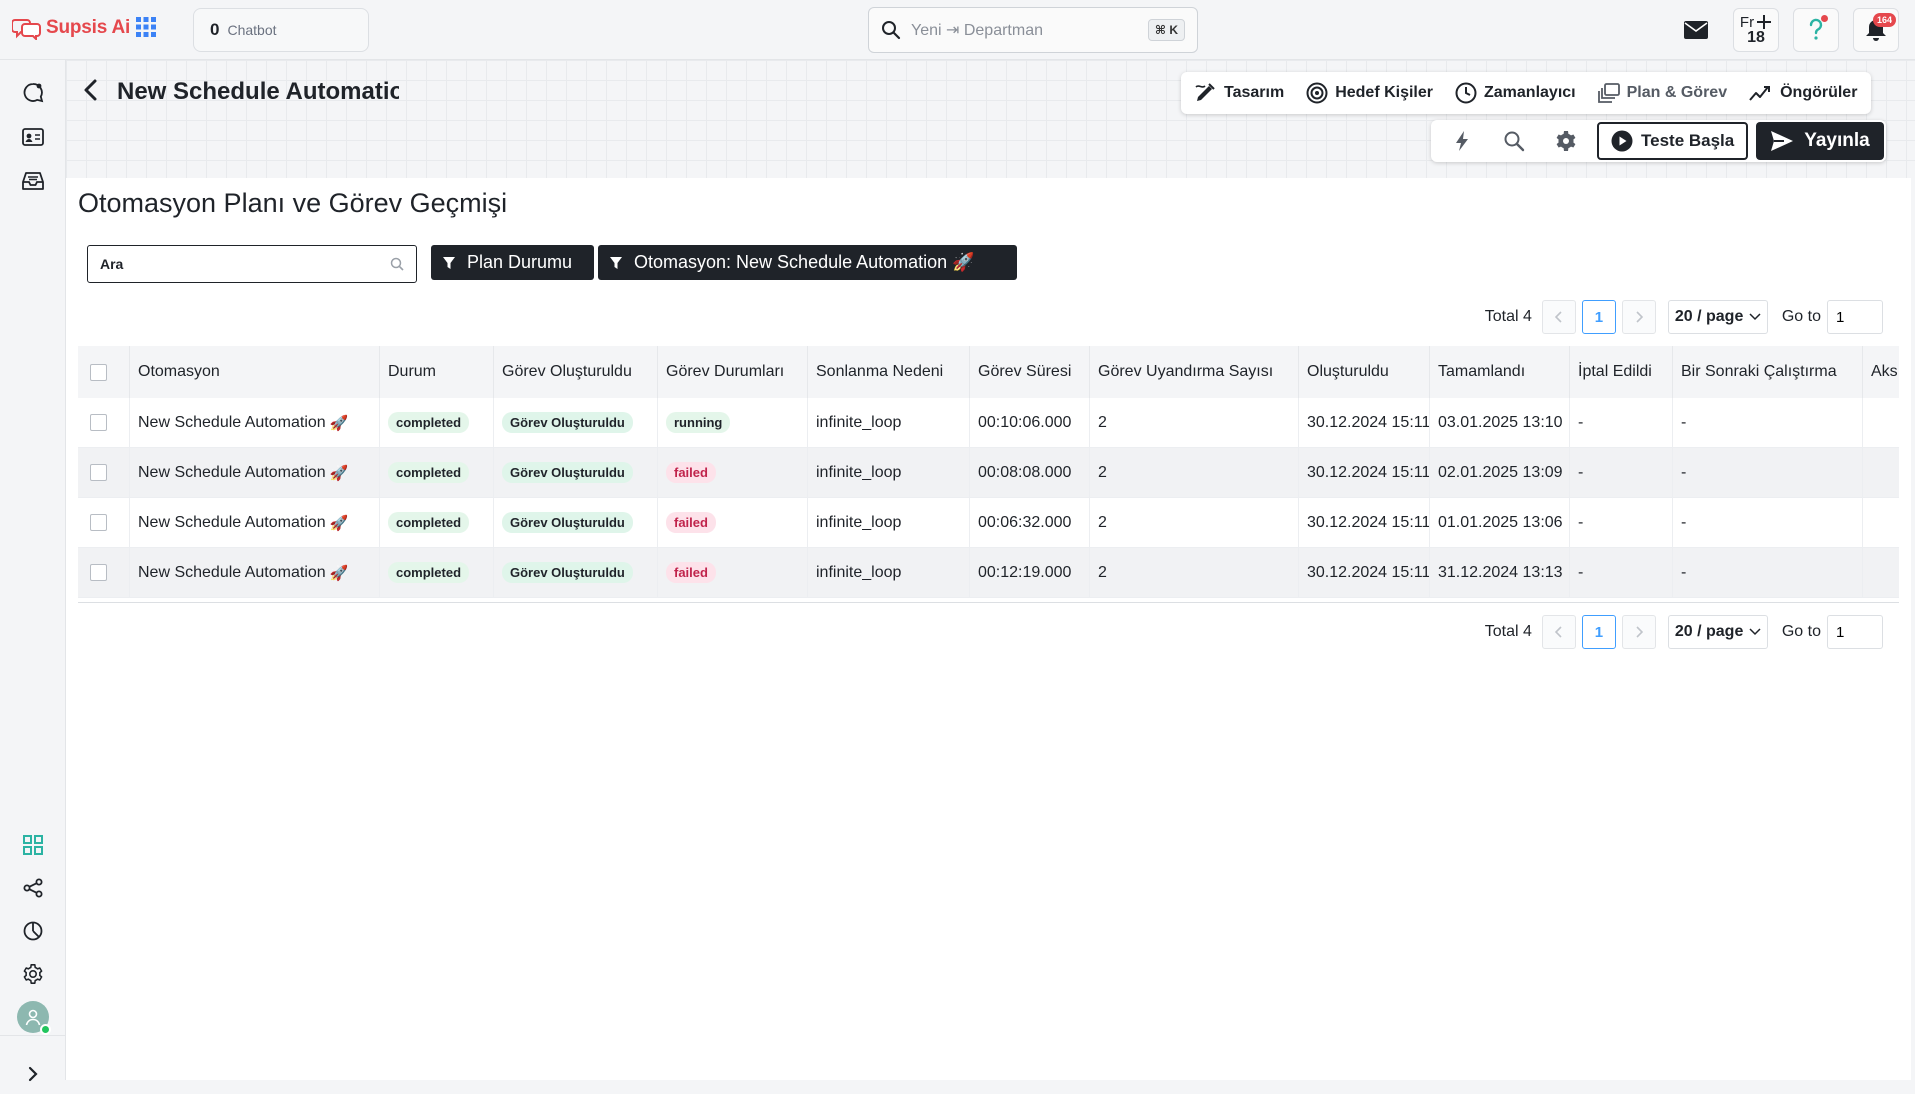  Describe the element at coordinates (1364, 372) in the screenshot. I see `column-header: Oluşturuldu` at that location.